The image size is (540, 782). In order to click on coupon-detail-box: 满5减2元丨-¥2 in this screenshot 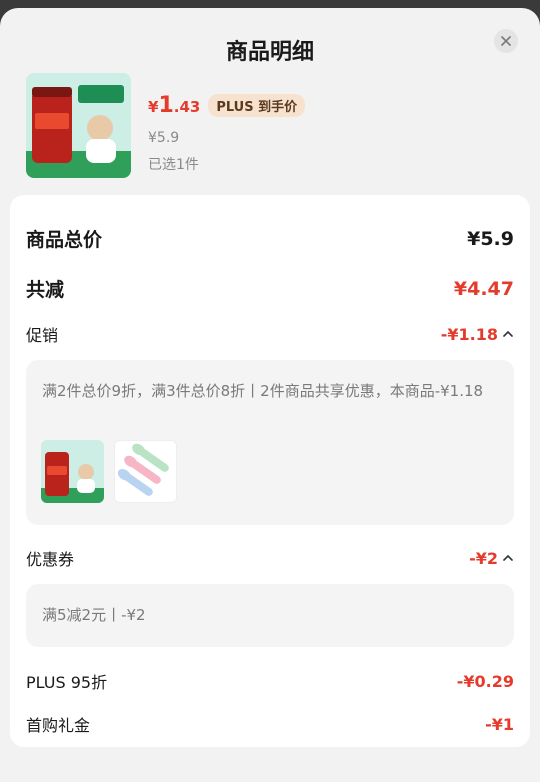, I will do `click(270, 615)`.